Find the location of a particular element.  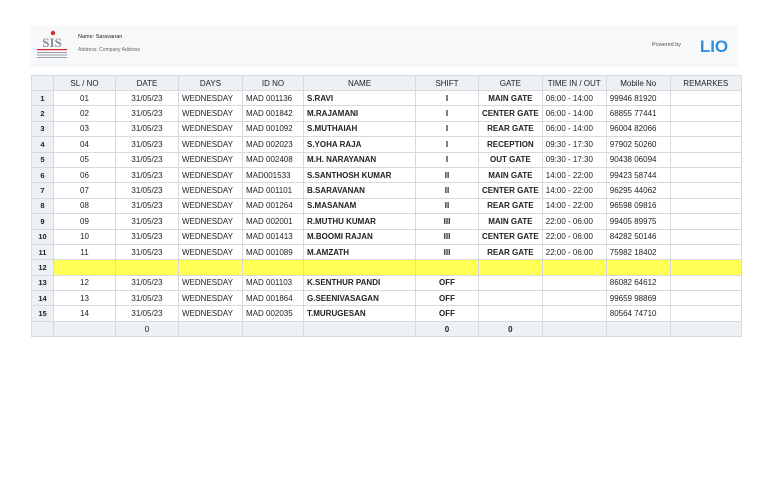

cell-name: M.RAJAMANI is located at coordinates (359, 113).